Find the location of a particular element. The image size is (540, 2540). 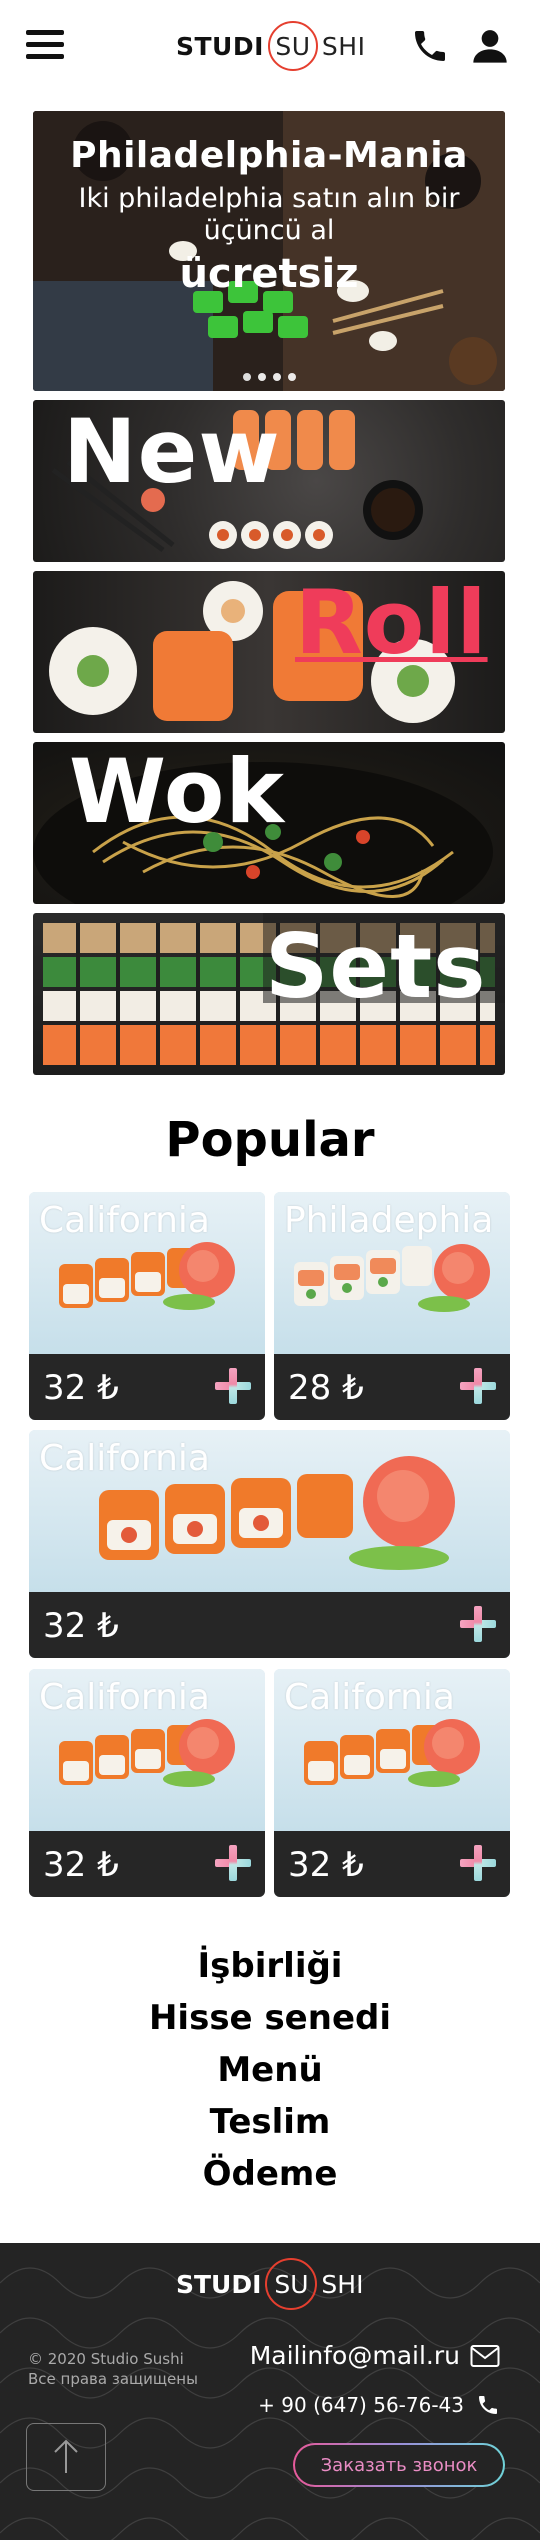

arrow-up-icon is located at coordinates (66, 2456).